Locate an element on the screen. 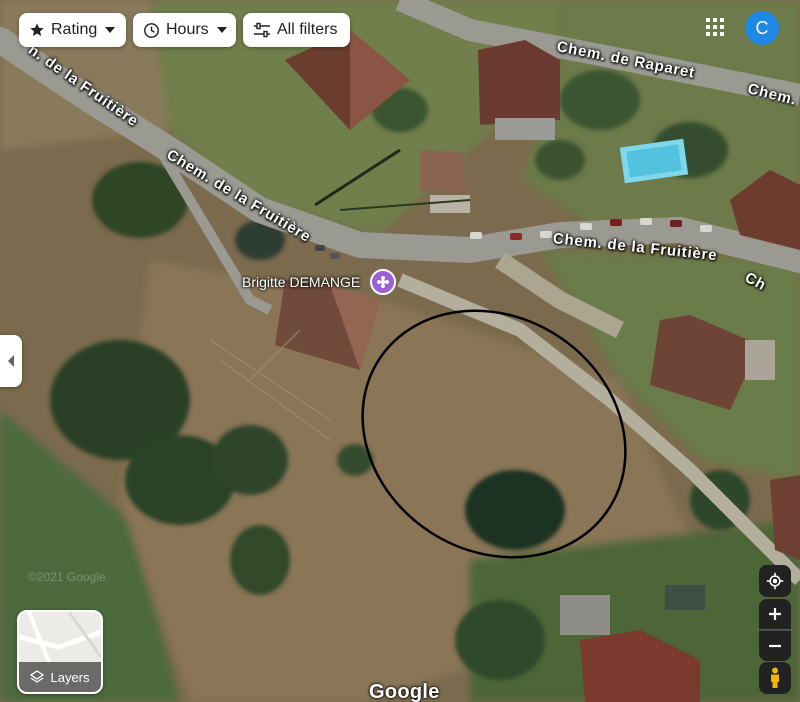  zoom-out-button is located at coordinates (775, 645).